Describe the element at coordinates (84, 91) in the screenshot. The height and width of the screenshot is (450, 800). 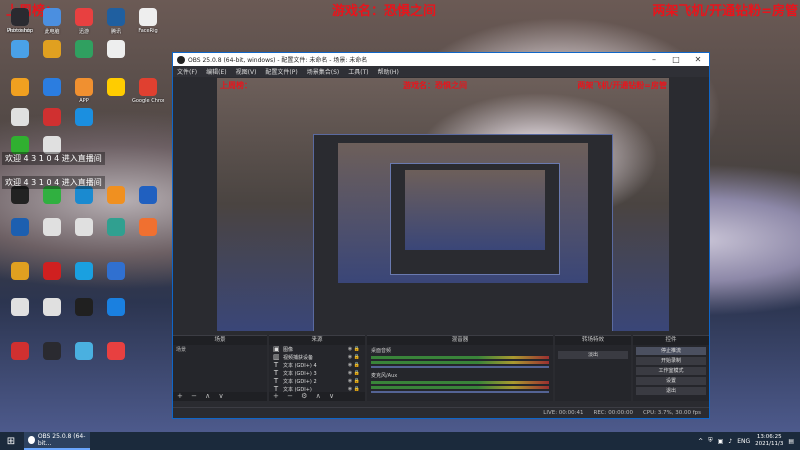
I see `desktop-app-icon: APP` at that location.